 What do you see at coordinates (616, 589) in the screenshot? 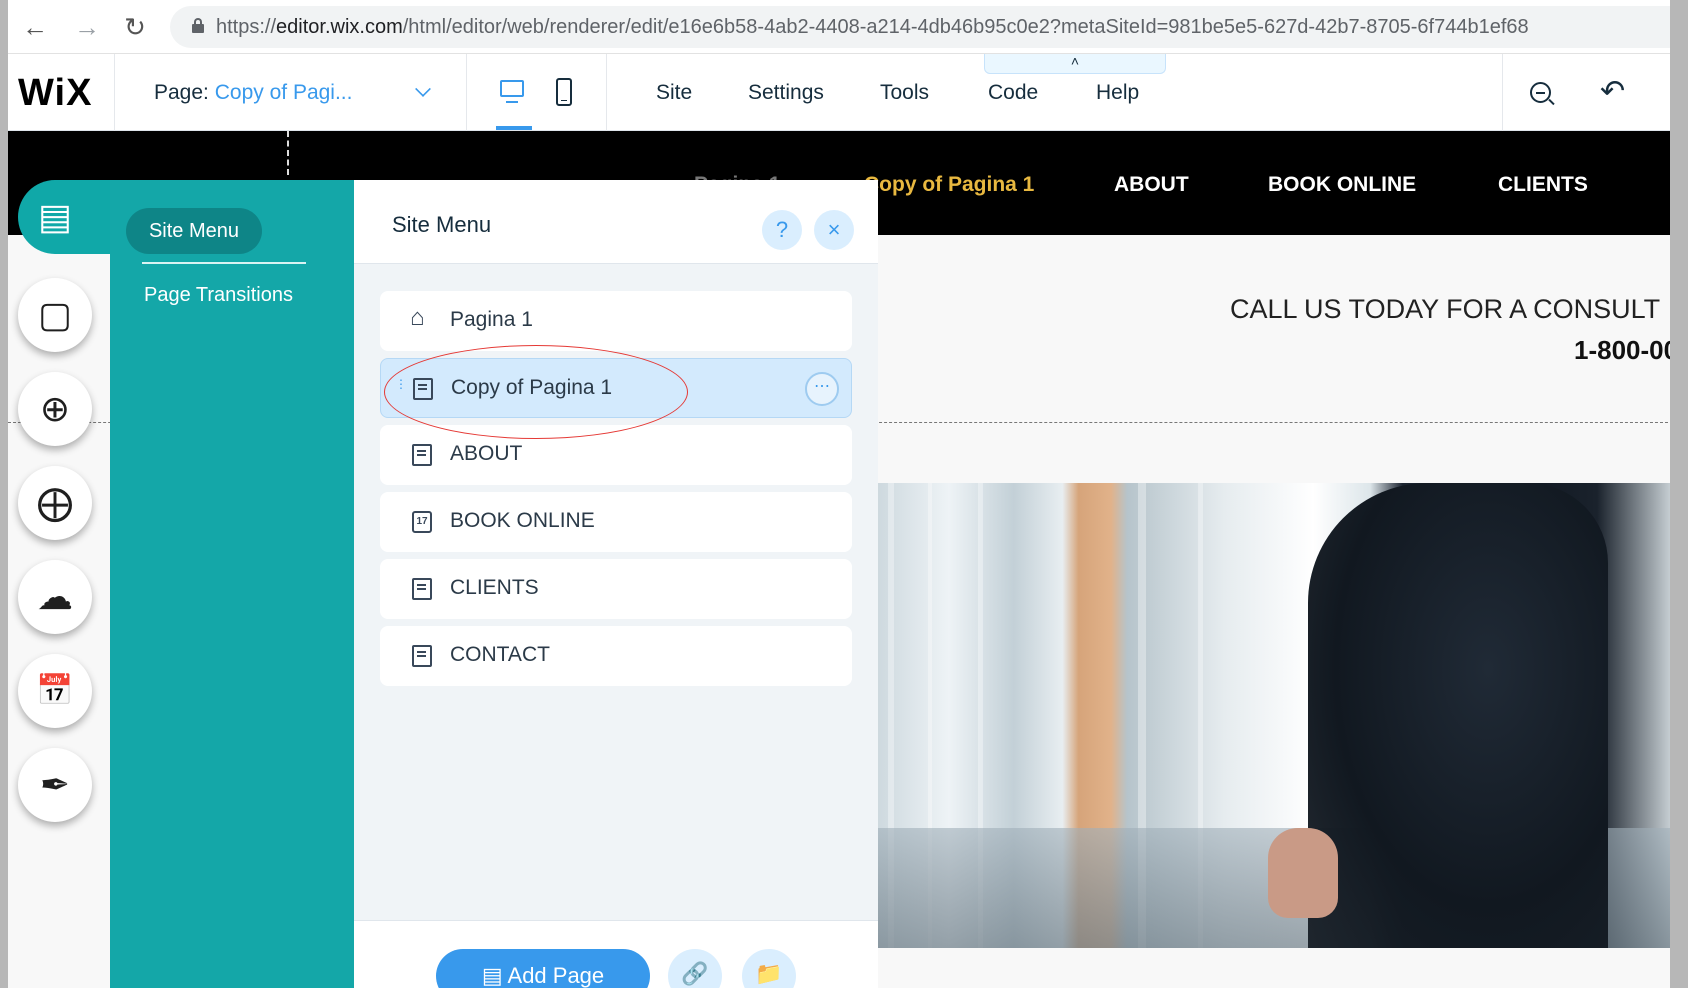
I see `page-item-clients: CLIENTS` at bounding box center [616, 589].